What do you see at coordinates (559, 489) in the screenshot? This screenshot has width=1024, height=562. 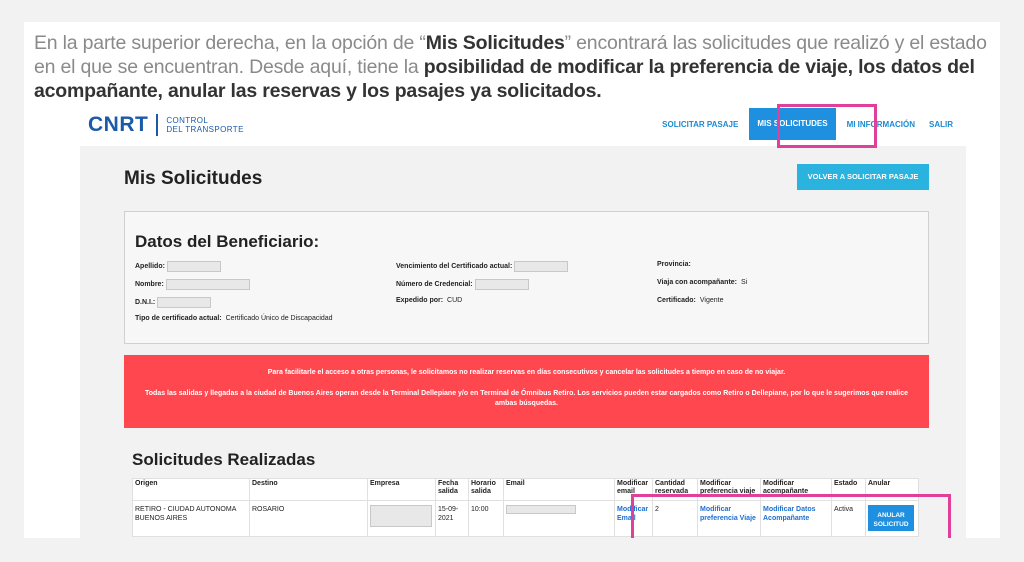 I see `col-email: Email` at bounding box center [559, 489].